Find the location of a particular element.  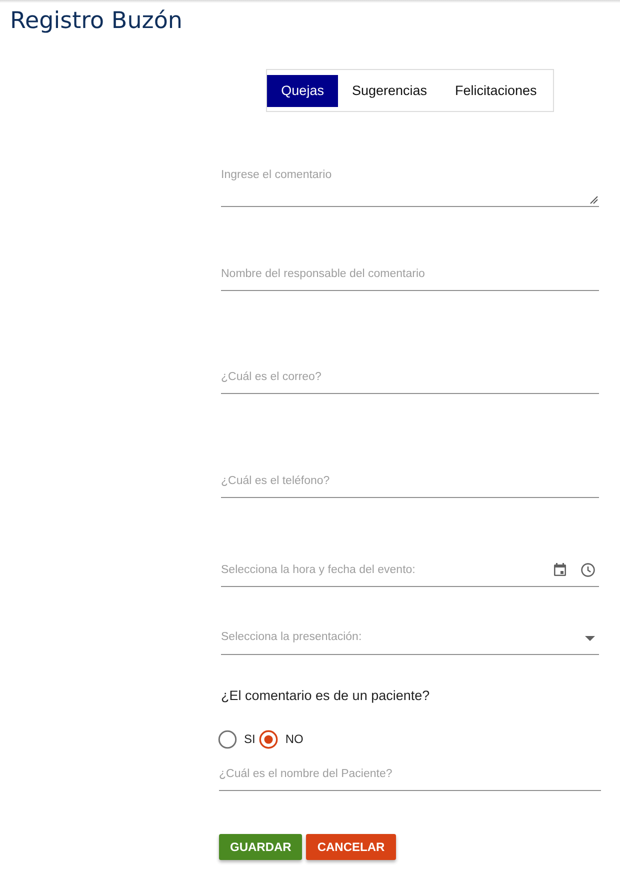

radio-label: NO is located at coordinates (294, 739).